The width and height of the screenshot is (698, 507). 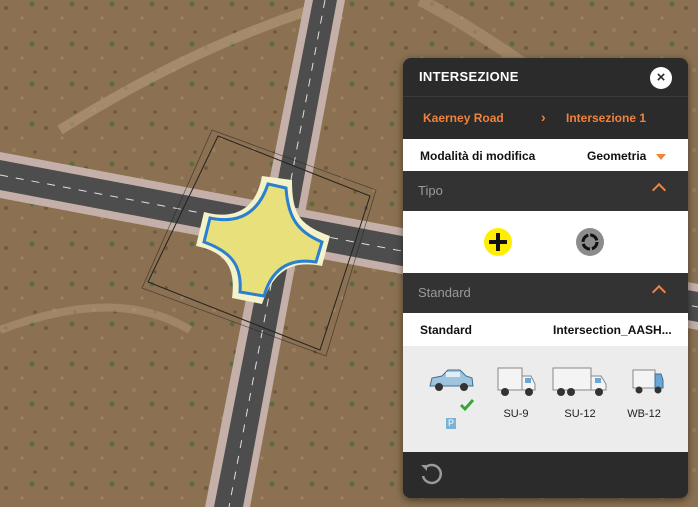 What do you see at coordinates (467, 405) in the screenshot?
I see `check-icon` at bounding box center [467, 405].